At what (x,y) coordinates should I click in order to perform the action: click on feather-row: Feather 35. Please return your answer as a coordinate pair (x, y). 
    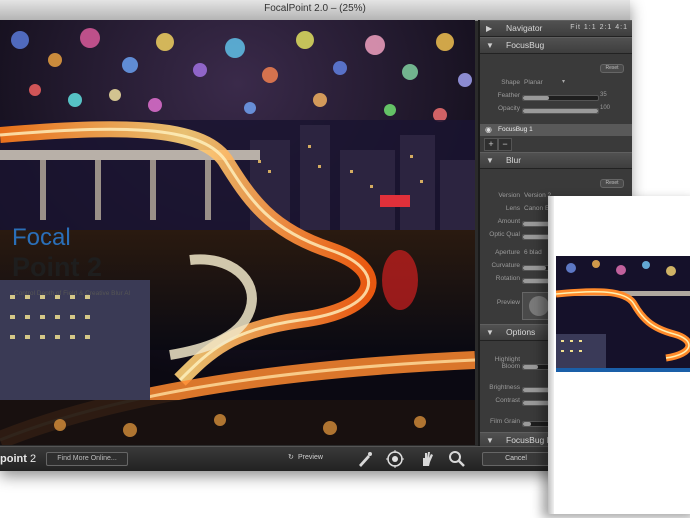
    Looking at the image, I should click on (556, 96).